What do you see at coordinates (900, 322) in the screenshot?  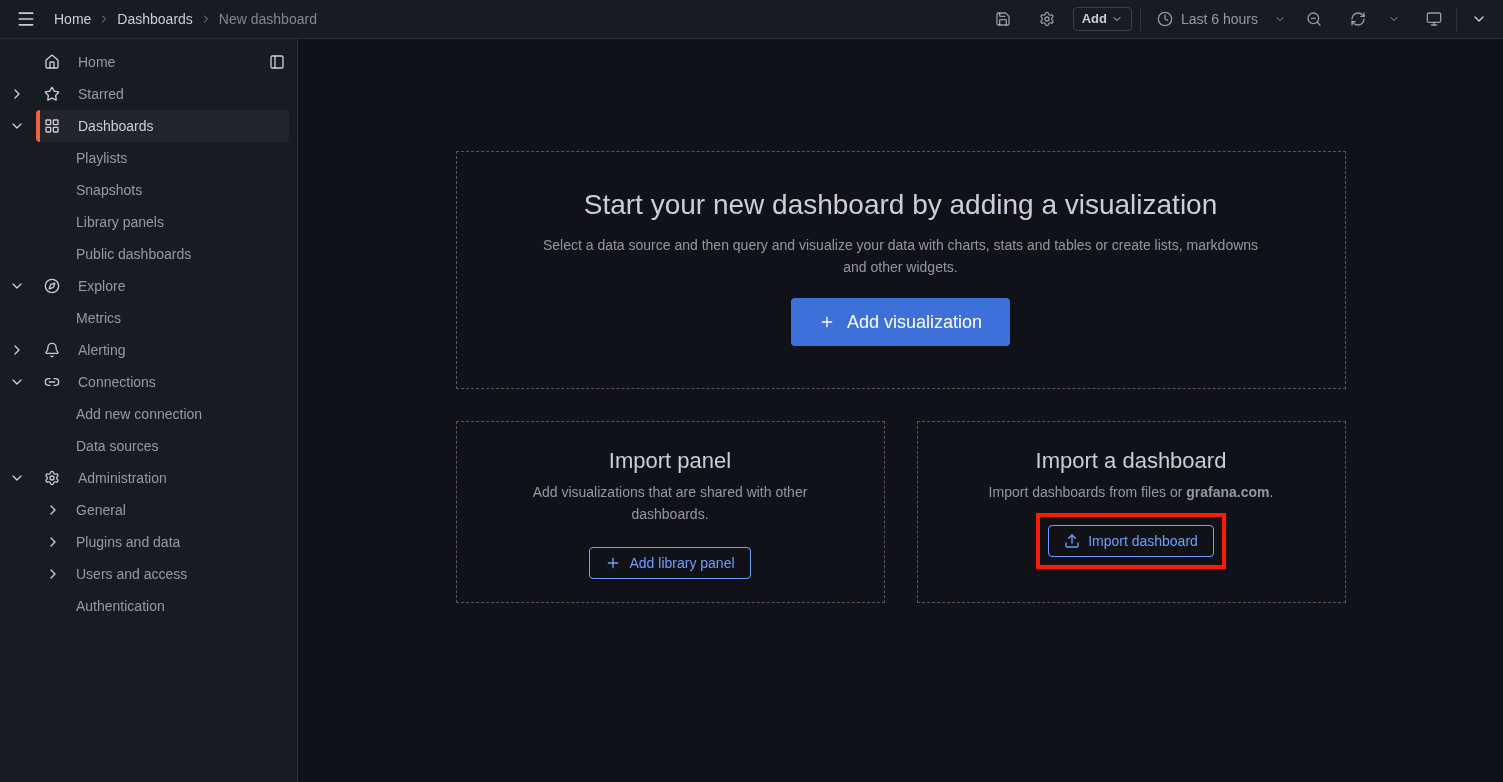 I see `add-visualization-button: Add visualization` at bounding box center [900, 322].